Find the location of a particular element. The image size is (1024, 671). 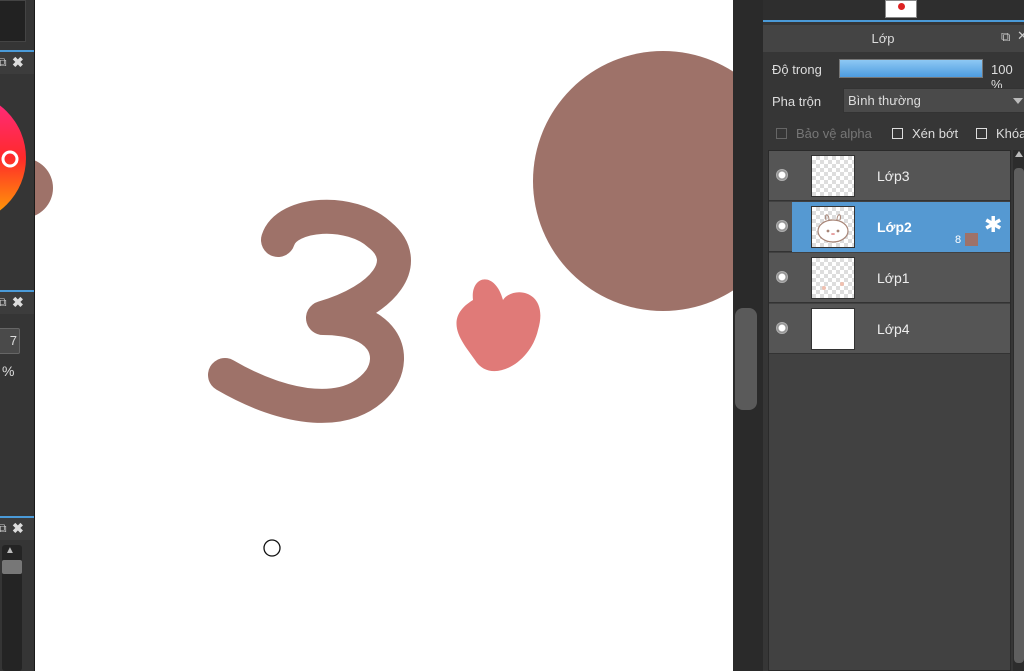

brush-size-field: 7 is located at coordinates (10, 341).